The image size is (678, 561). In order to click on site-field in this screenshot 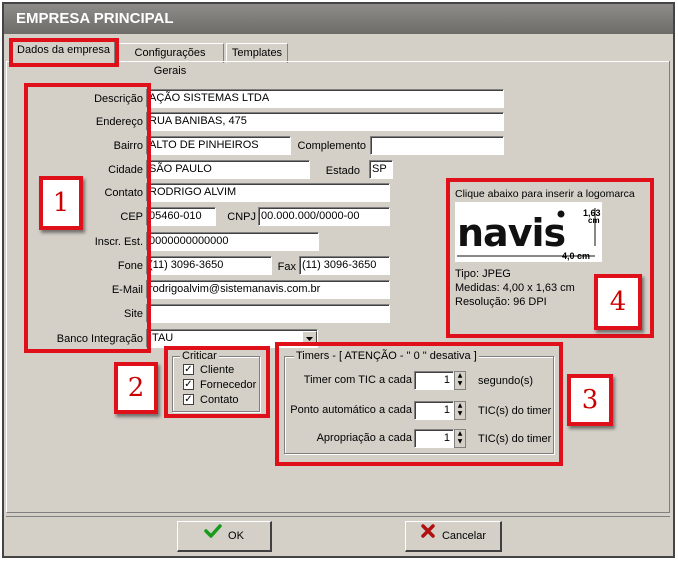, I will do `click(268, 313)`.